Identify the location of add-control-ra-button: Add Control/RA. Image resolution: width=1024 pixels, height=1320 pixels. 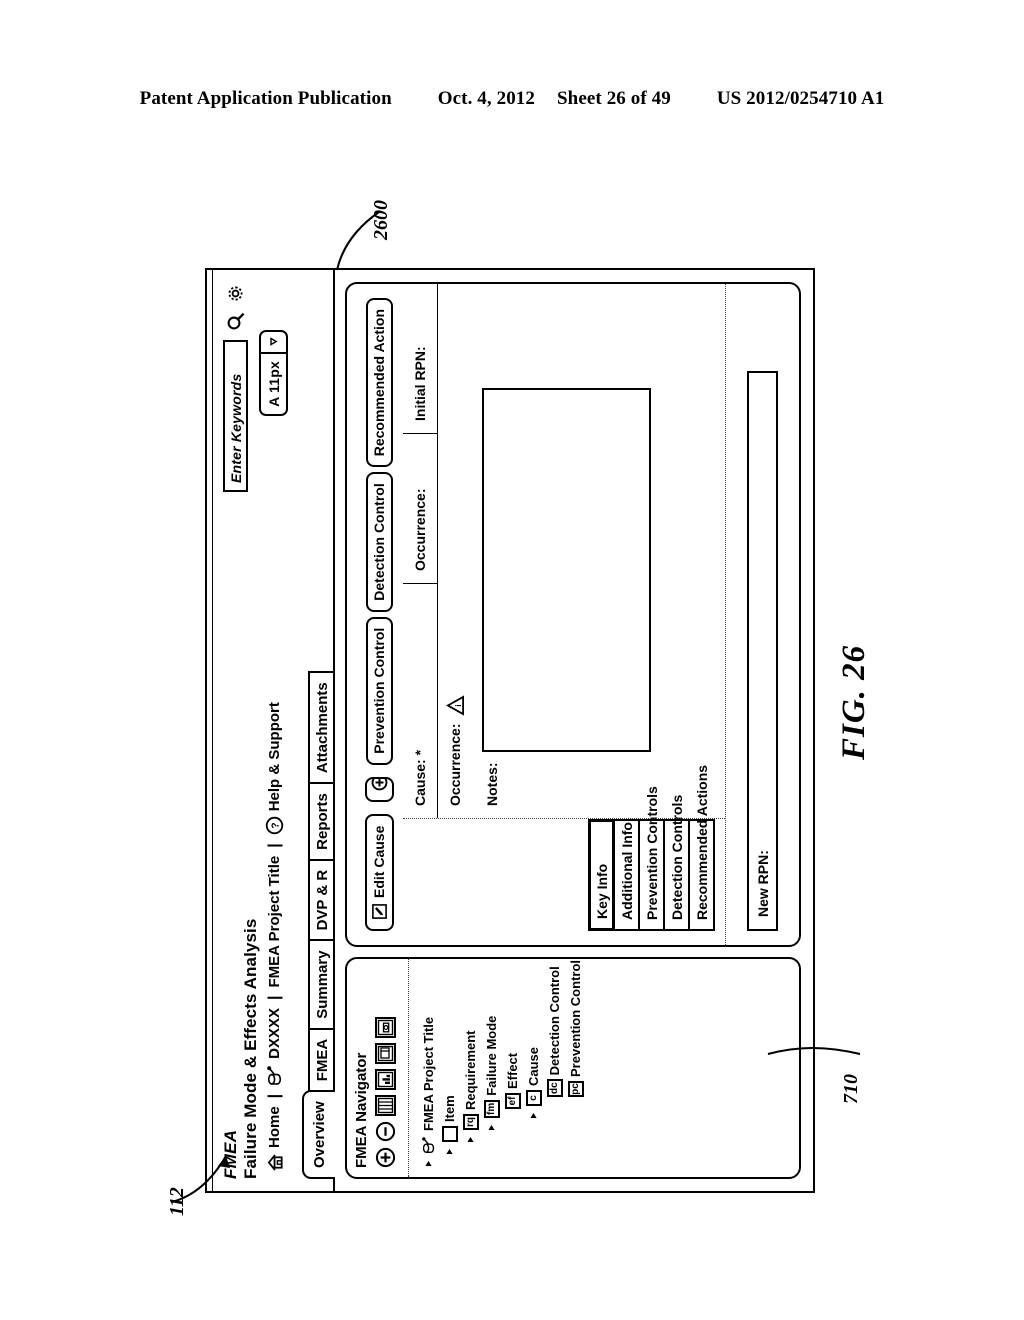
(379, 789).